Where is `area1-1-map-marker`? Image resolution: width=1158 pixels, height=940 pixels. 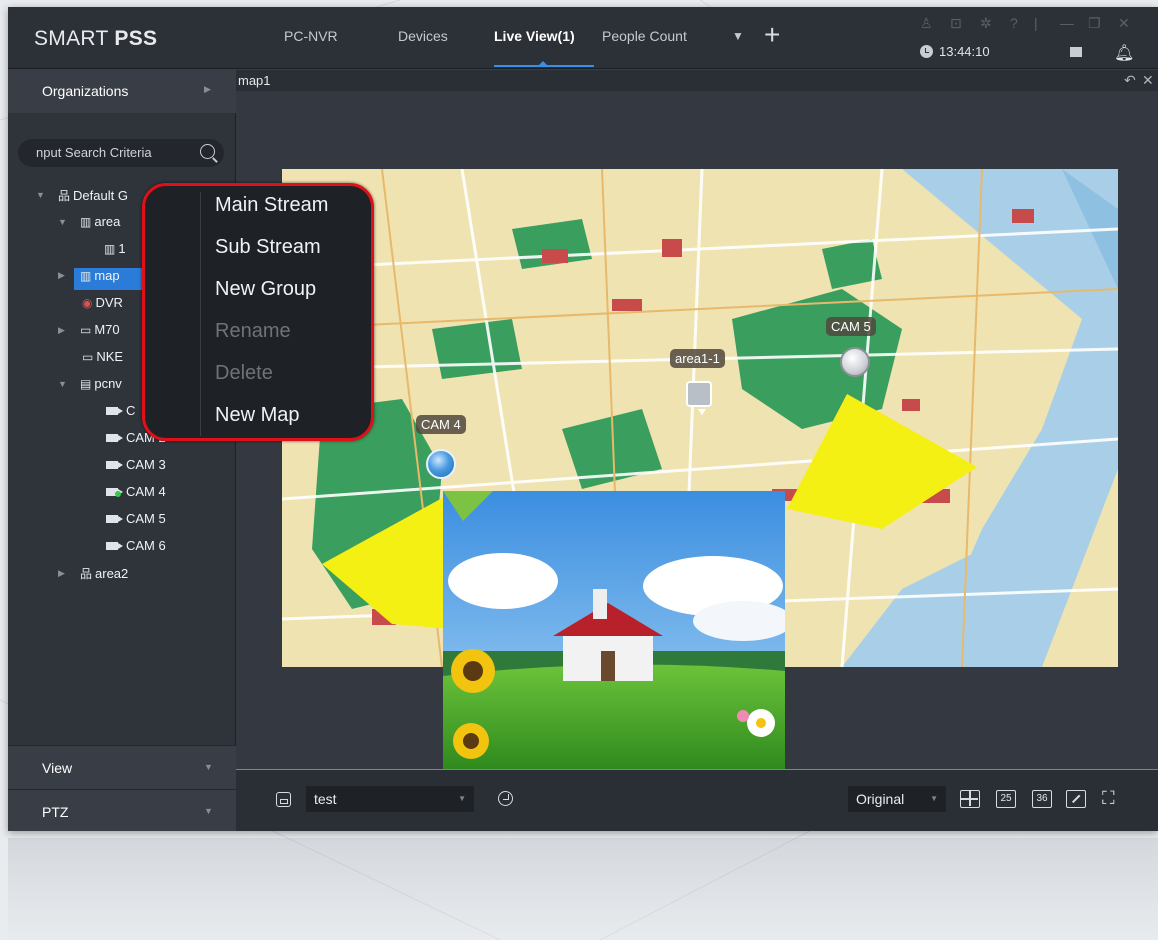 area1-1-map-marker is located at coordinates (699, 398).